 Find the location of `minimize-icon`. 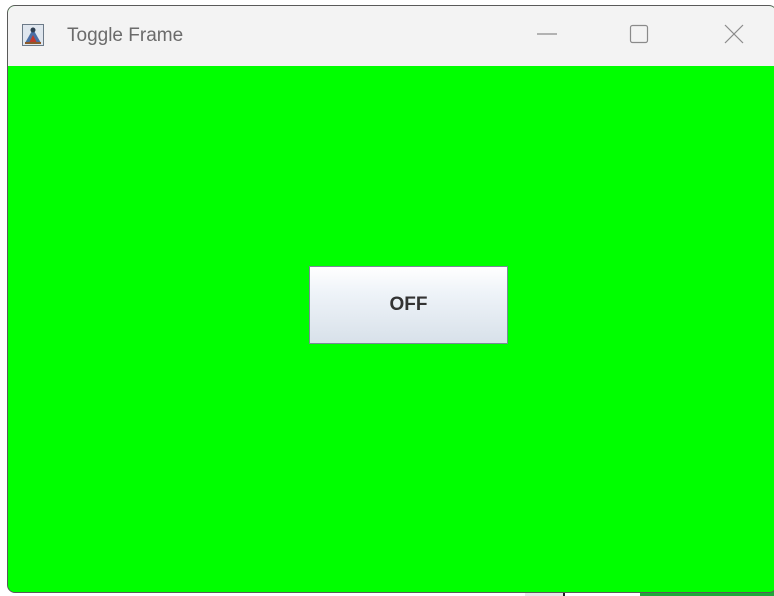

minimize-icon is located at coordinates (547, 36).